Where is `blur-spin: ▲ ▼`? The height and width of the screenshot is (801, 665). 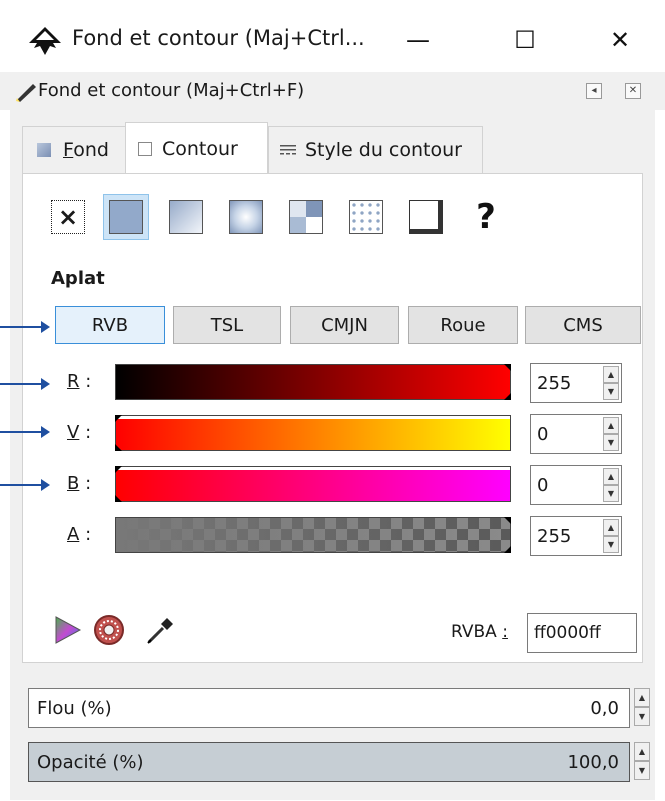 blur-spin: ▲ ▼ is located at coordinates (642, 707).